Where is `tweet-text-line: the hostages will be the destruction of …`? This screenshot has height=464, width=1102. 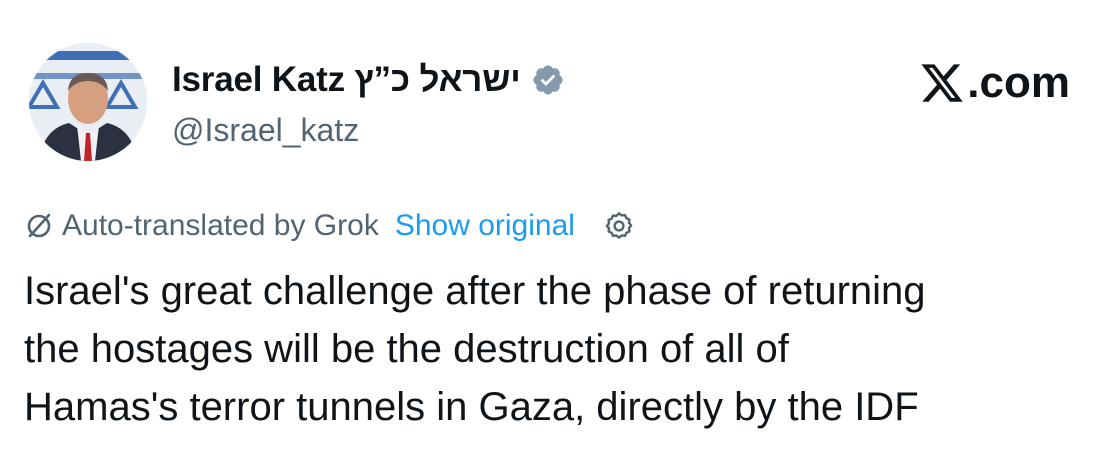
tweet-text-line: the hostages will be the destruction of … is located at coordinates (406, 349).